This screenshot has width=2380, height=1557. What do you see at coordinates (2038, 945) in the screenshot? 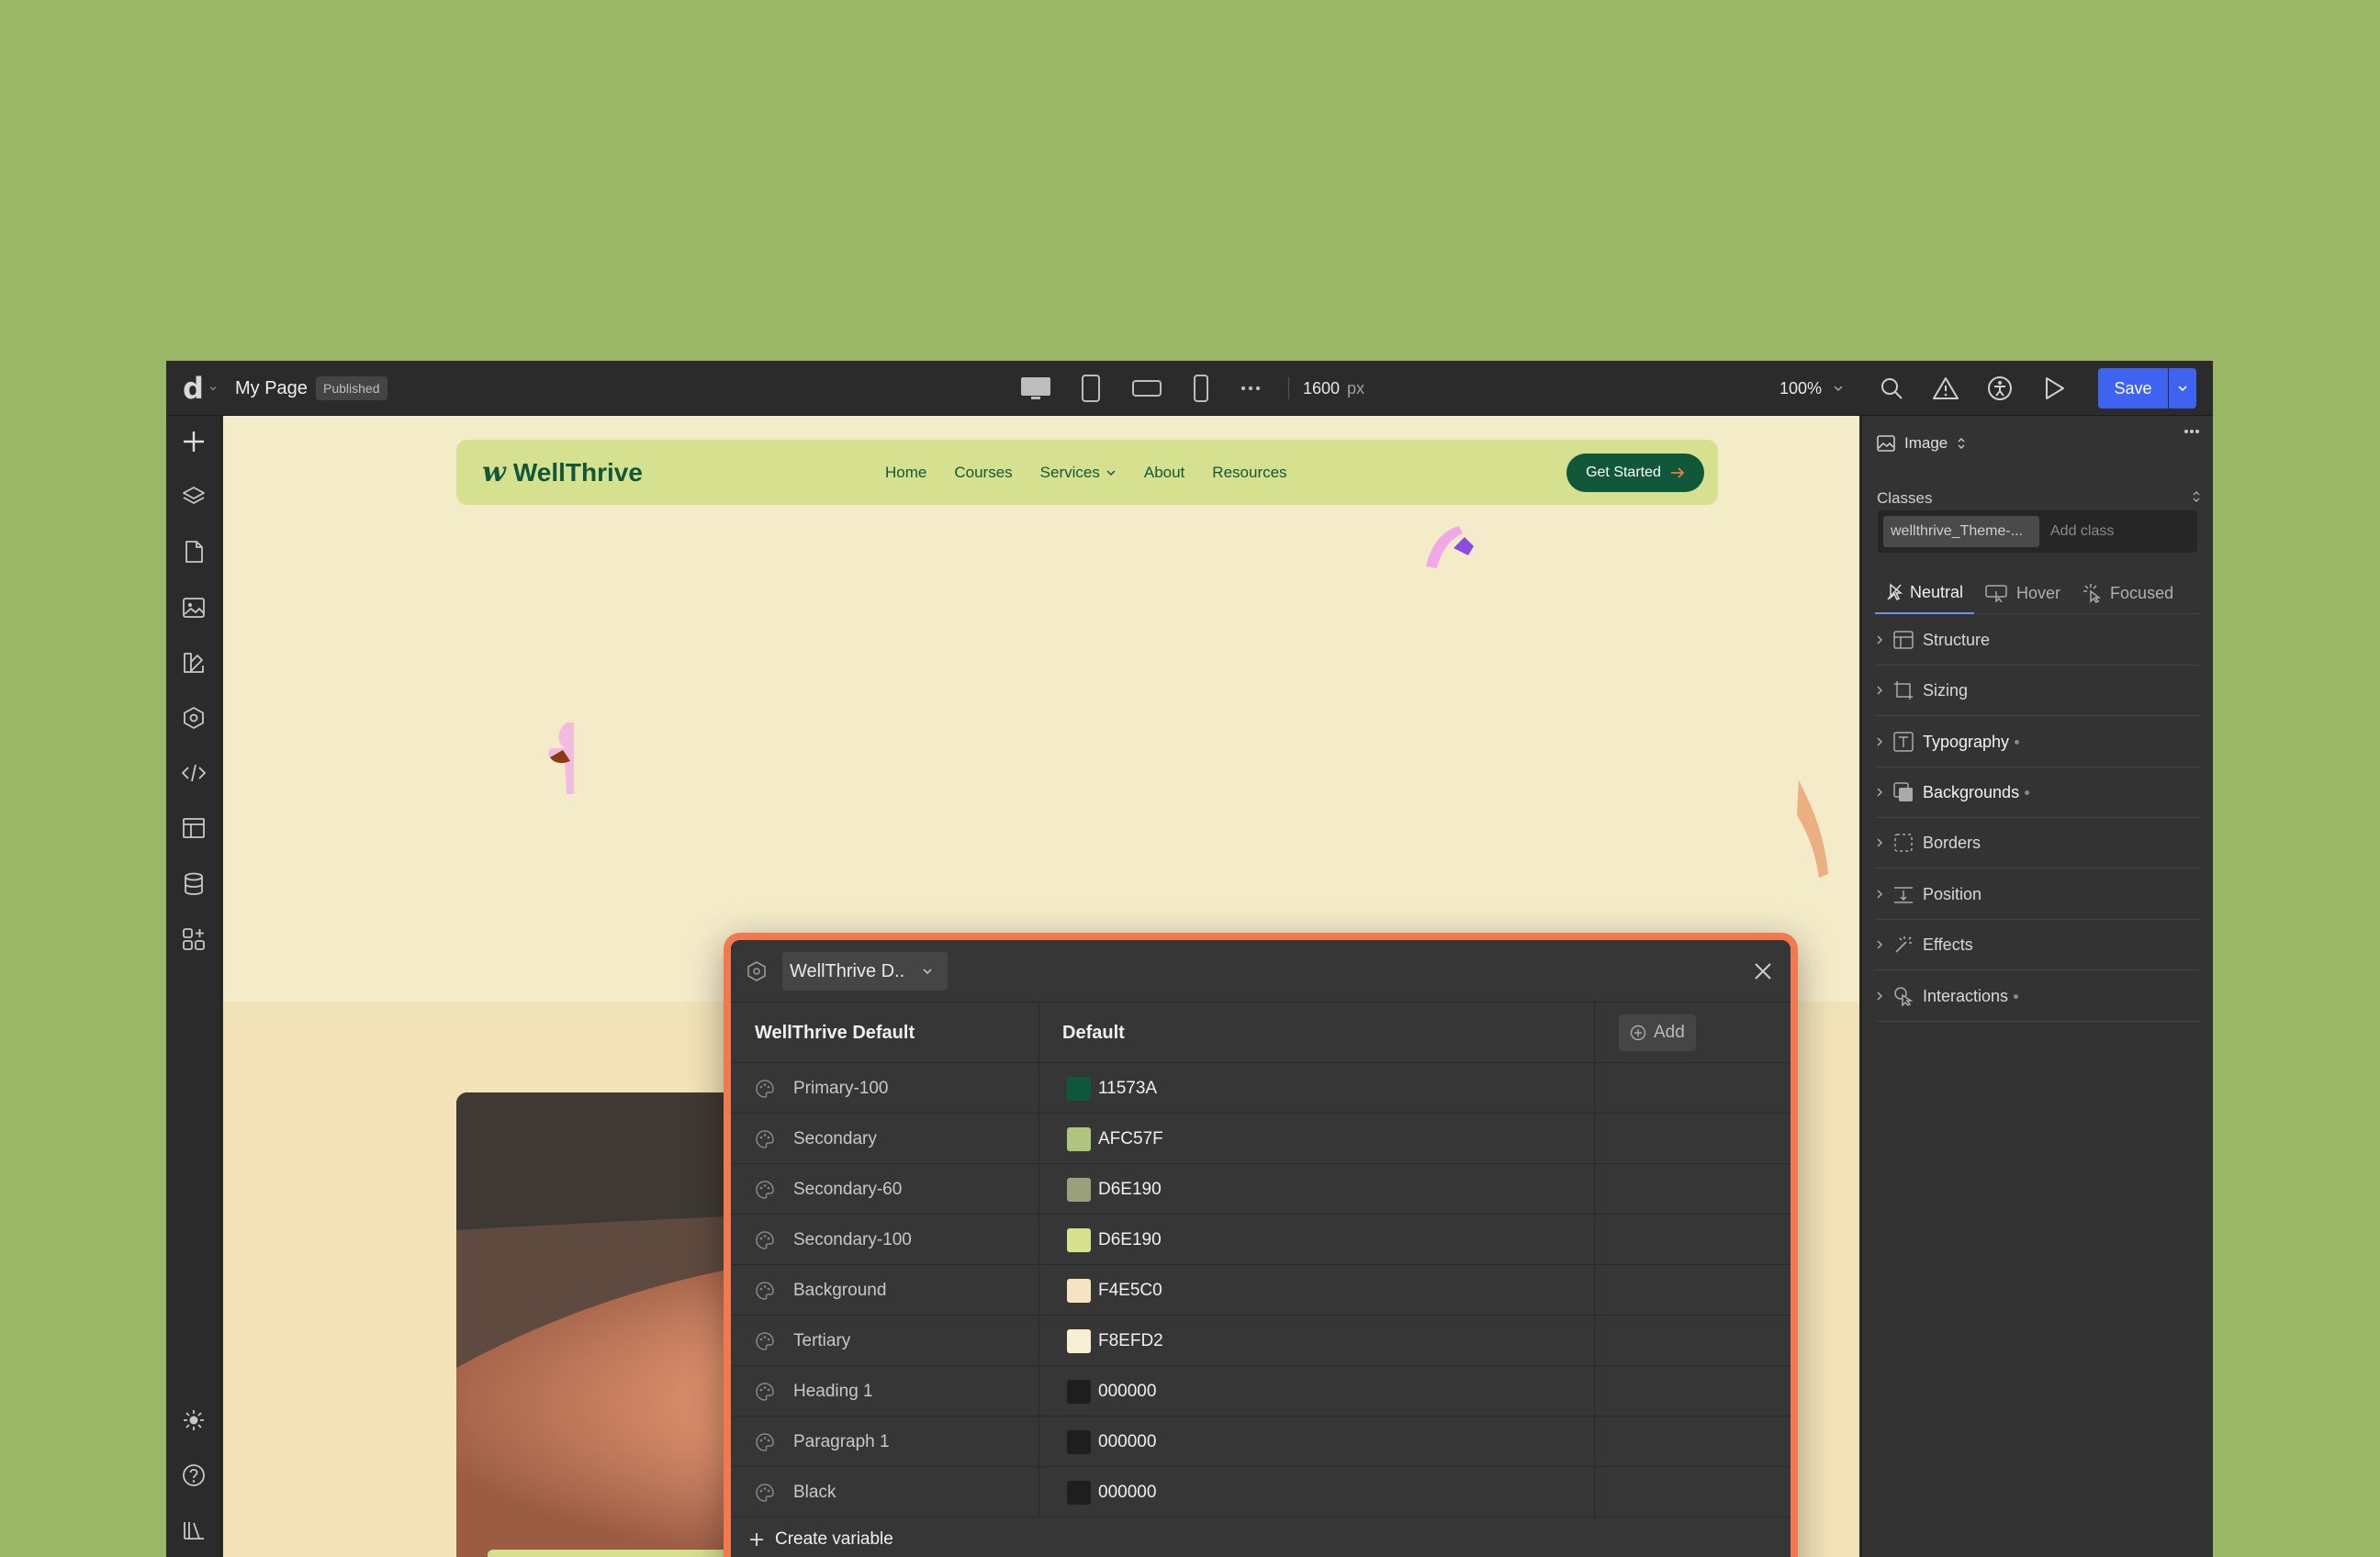
I see `section-effects: Effects` at bounding box center [2038, 945].